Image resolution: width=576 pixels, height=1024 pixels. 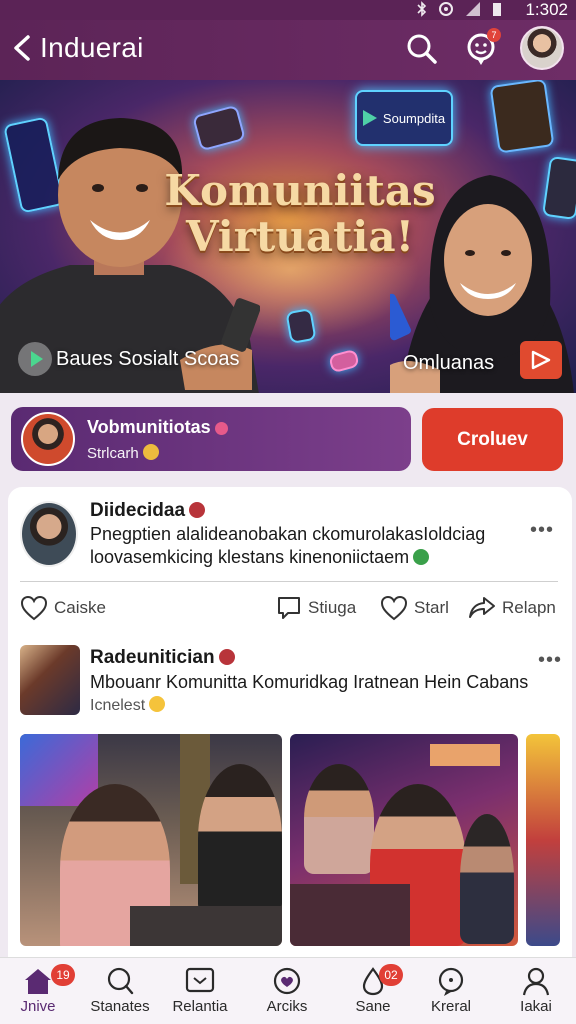 I want to click on nav-item-chat: Kreral, so click(x=451, y=991).